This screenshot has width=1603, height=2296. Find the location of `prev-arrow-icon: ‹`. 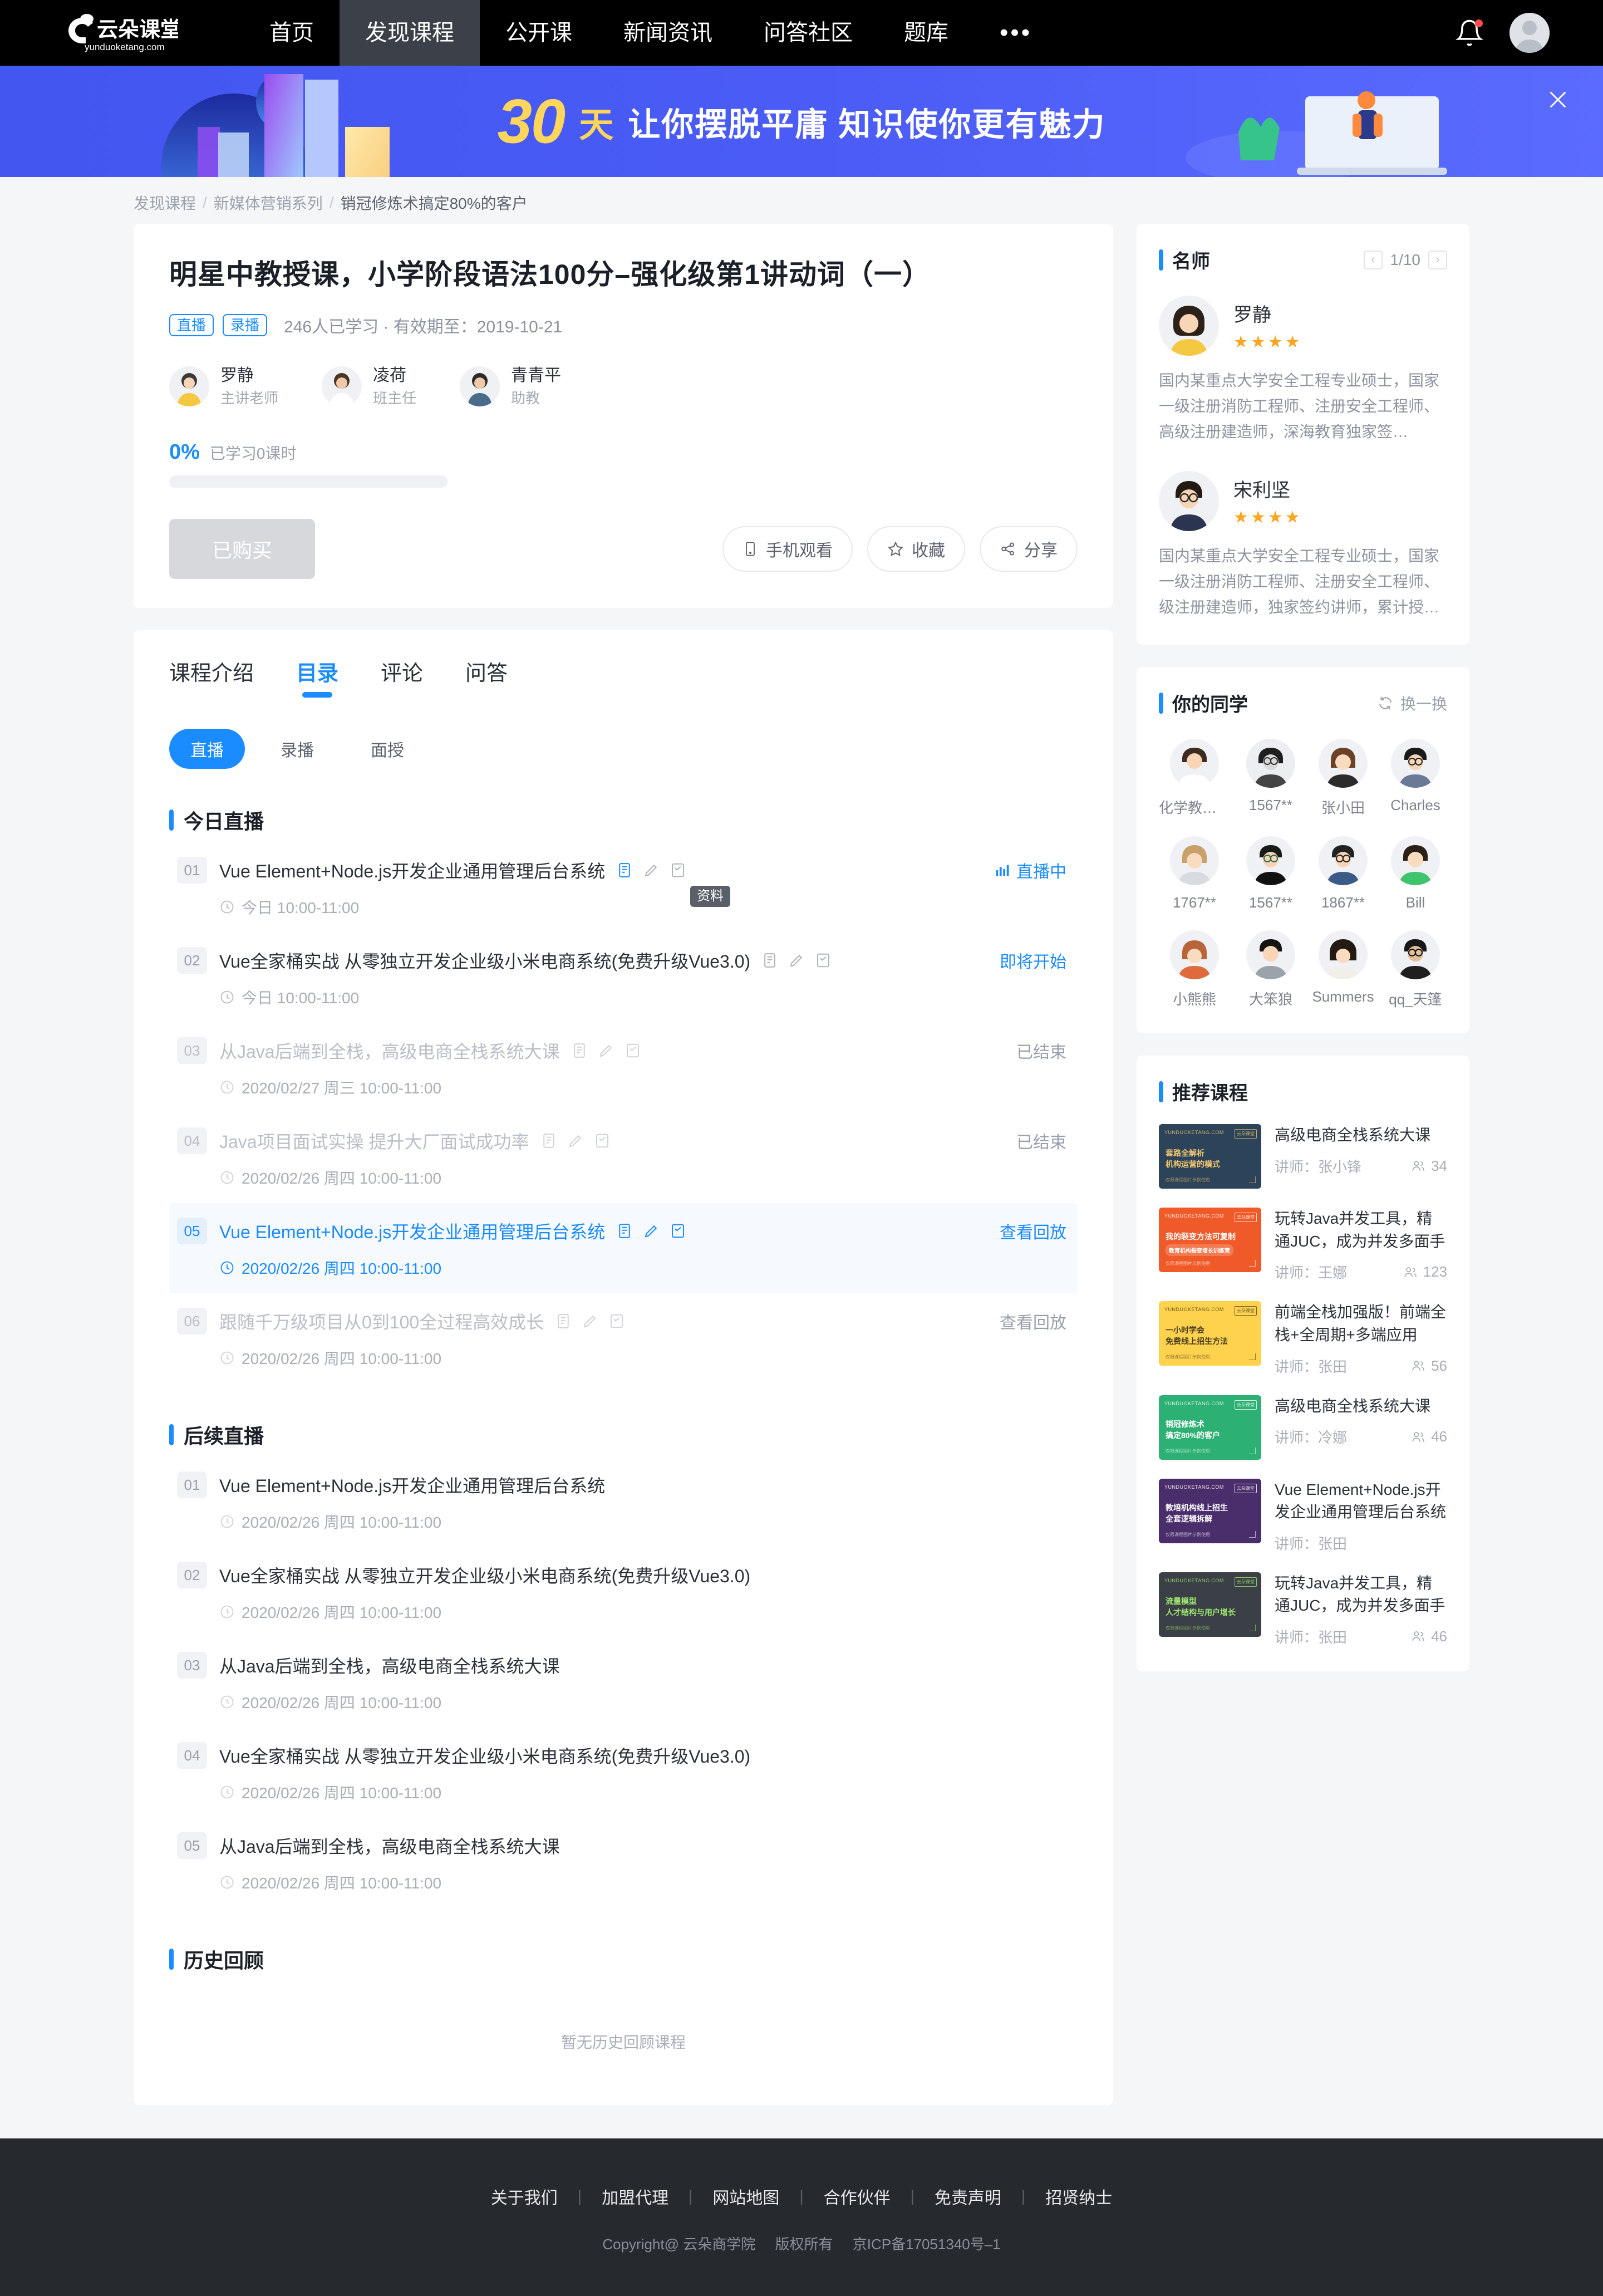

prev-arrow-icon: ‹ is located at coordinates (1373, 259).